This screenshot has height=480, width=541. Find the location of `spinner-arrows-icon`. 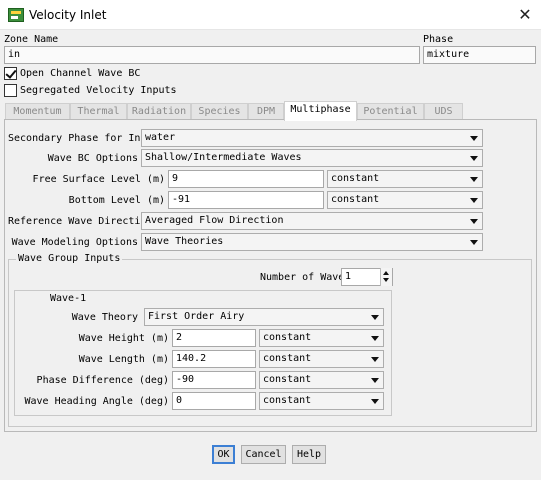

spinner-arrows-icon is located at coordinates (386, 277).